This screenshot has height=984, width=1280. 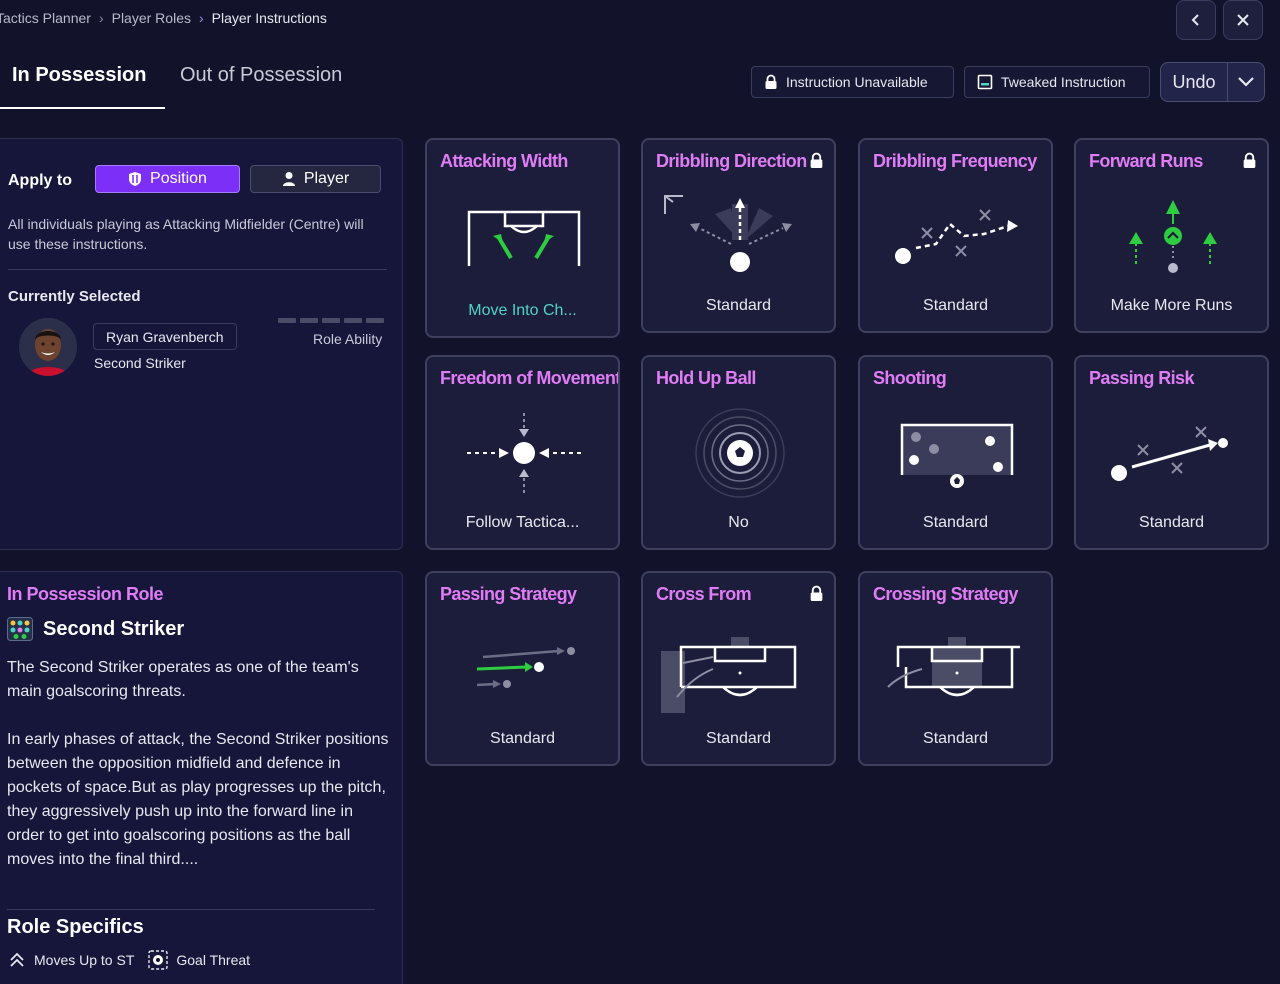 I want to click on close-button, so click(x=1243, y=20).